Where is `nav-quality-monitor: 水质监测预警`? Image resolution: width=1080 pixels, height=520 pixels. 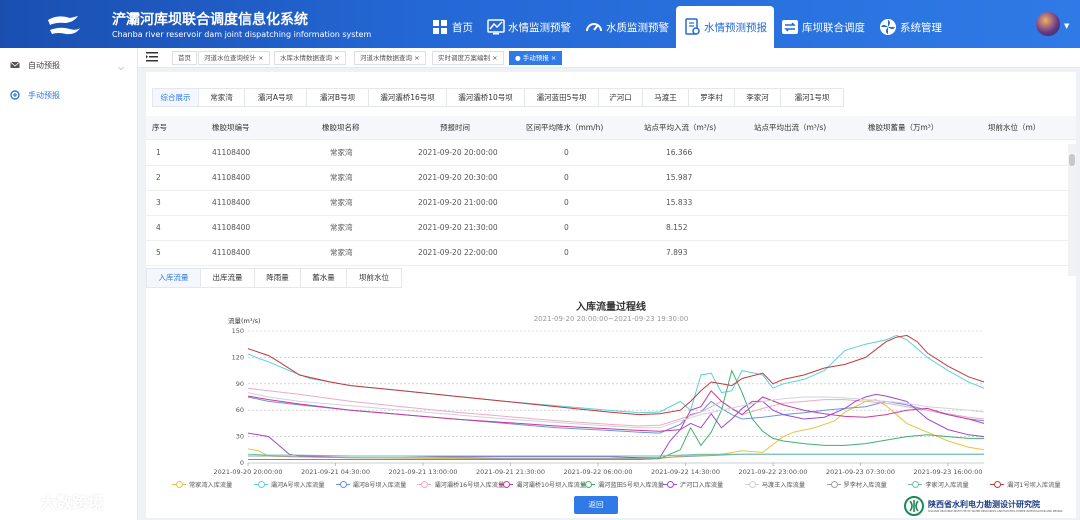 nav-quality-monitor: 水质监测预警 is located at coordinates (627, 27).